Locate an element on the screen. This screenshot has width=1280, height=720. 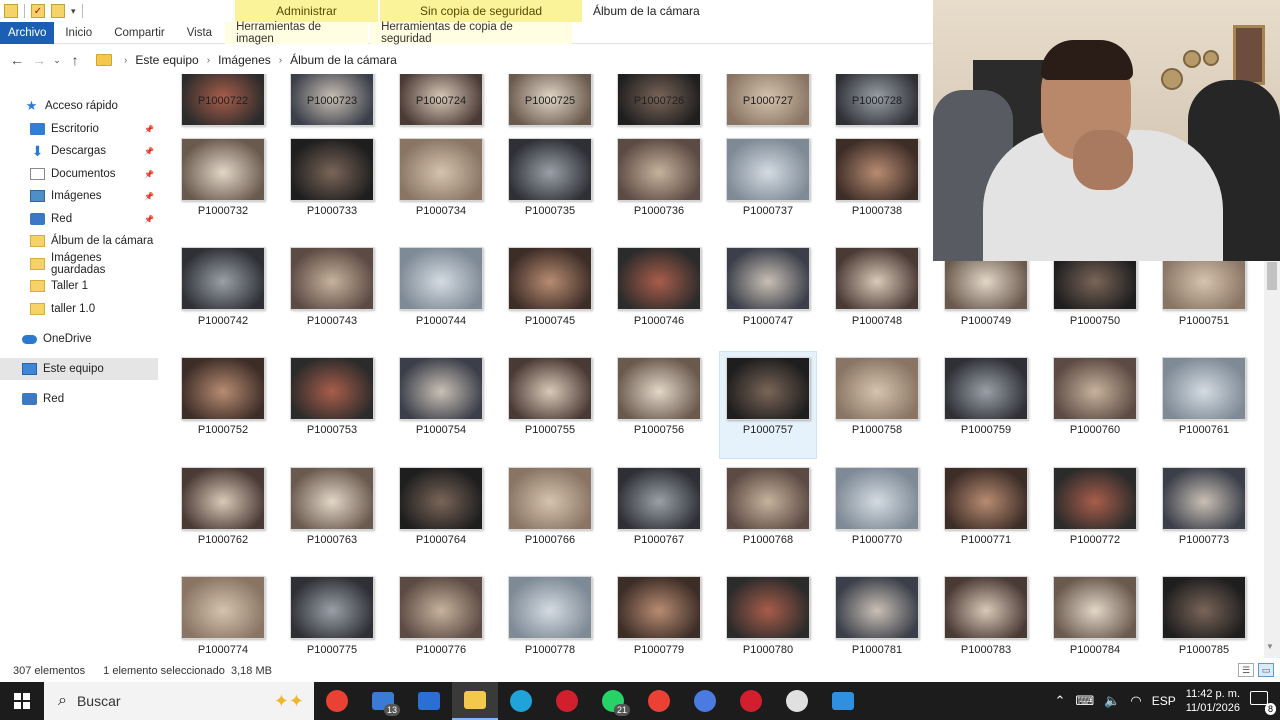
recent-locations-icon: ⌄ is located at coordinates (57, 60).